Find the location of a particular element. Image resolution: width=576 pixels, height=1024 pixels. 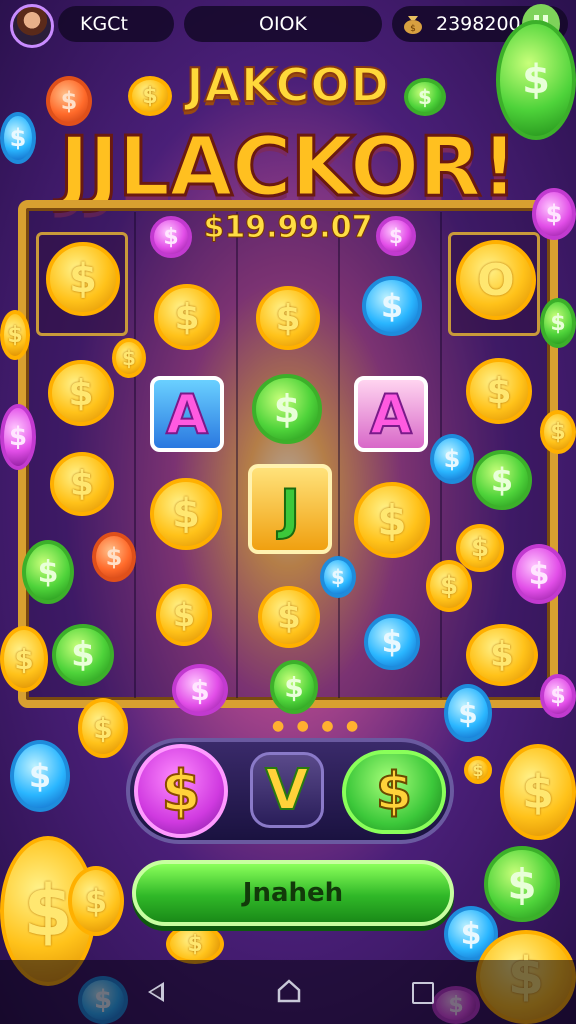

balance-value: 2398200 is located at coordinates (478, 24).